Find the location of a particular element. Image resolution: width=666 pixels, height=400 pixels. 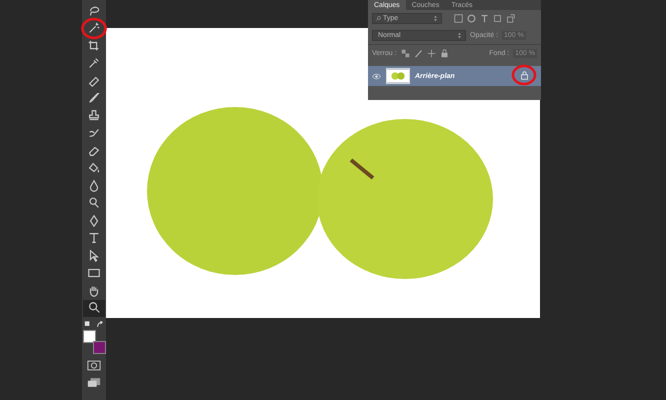

eyedropper-icon is located at coordinates (94, 63).